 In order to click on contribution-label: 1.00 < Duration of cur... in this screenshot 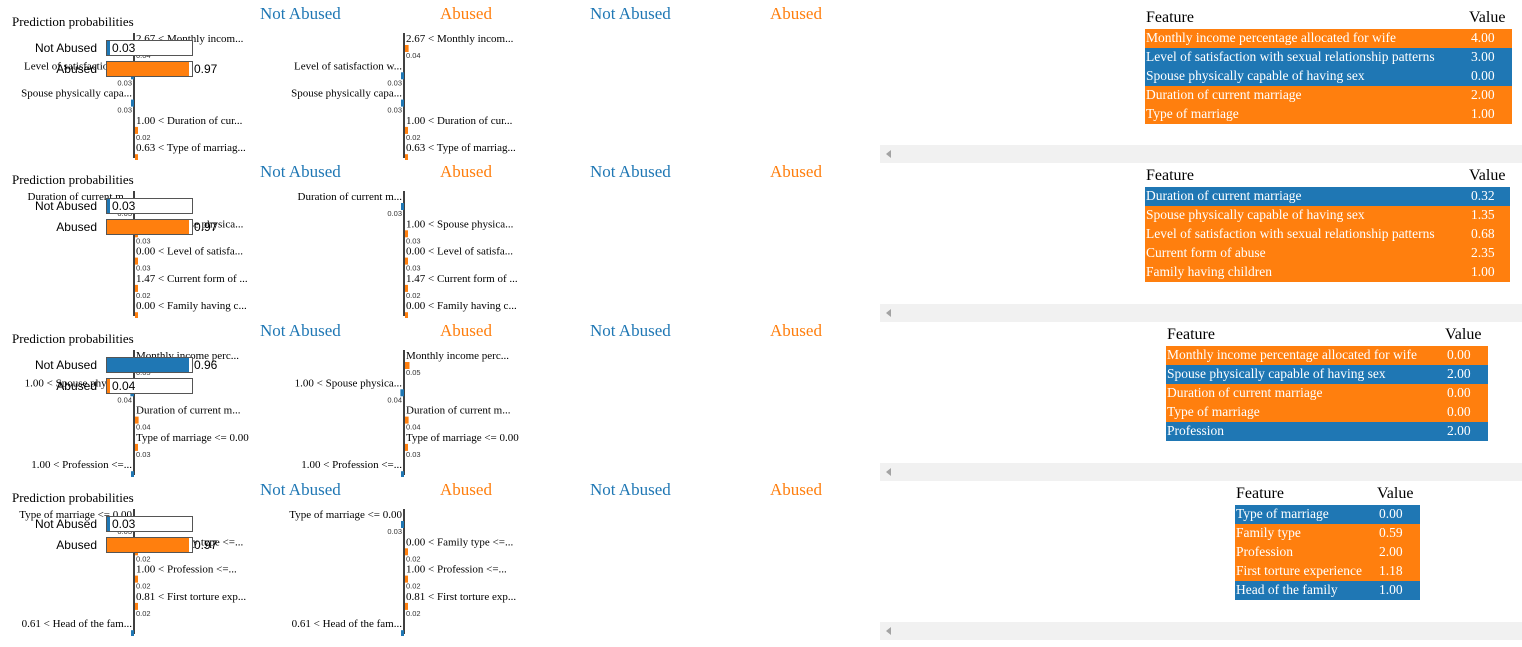, I will do `click(189, 121)`.